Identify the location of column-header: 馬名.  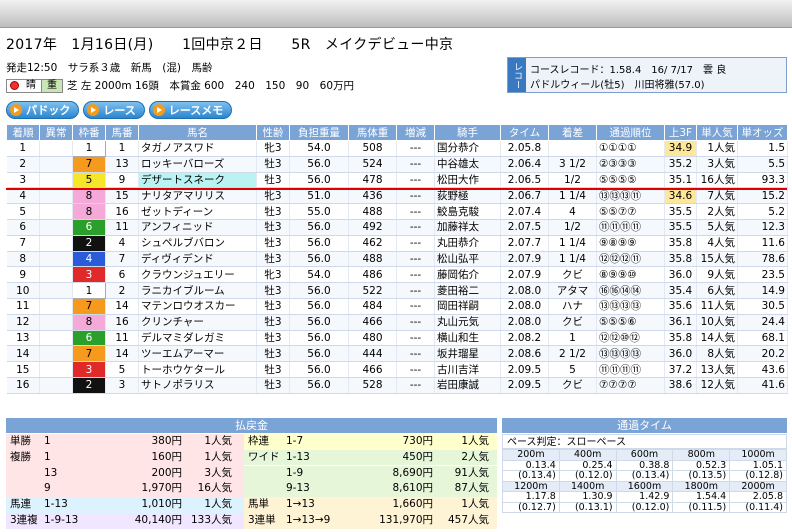
(197, 132).